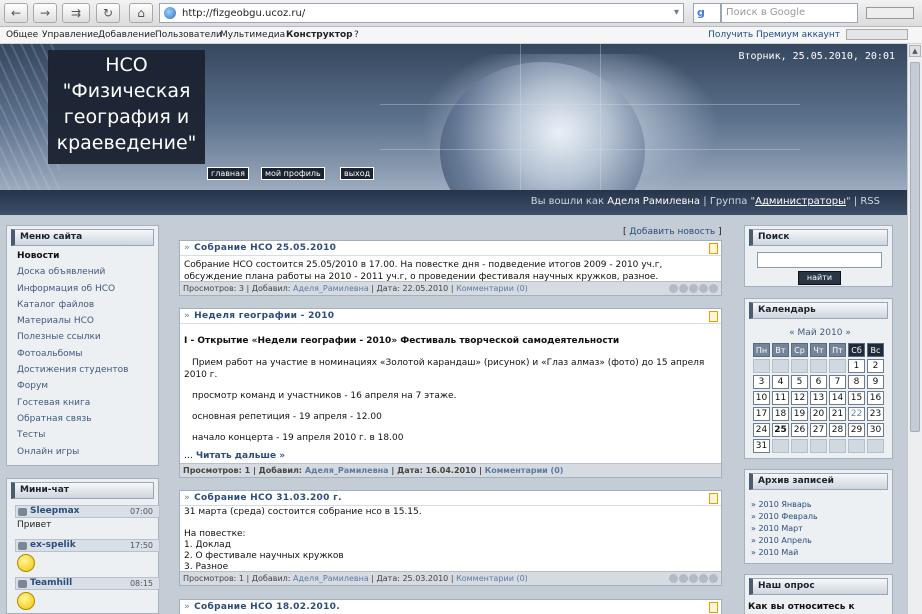  I want to click on reload-icon: ↻, so click(108, 13).